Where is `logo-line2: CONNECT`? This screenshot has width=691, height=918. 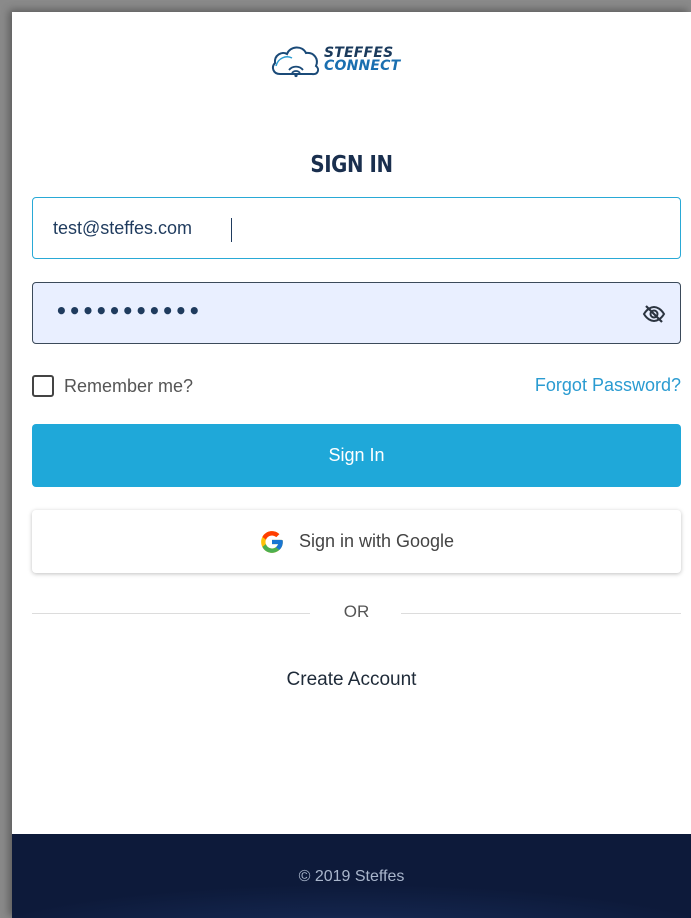
logo-line2: CONNECT is located at coordinates (362, 66).